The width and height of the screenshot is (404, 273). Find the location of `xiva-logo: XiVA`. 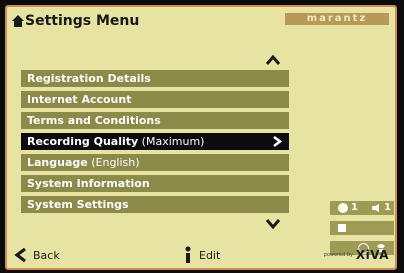

xiva-logo: XiVA is located at coordinates (372, 255).